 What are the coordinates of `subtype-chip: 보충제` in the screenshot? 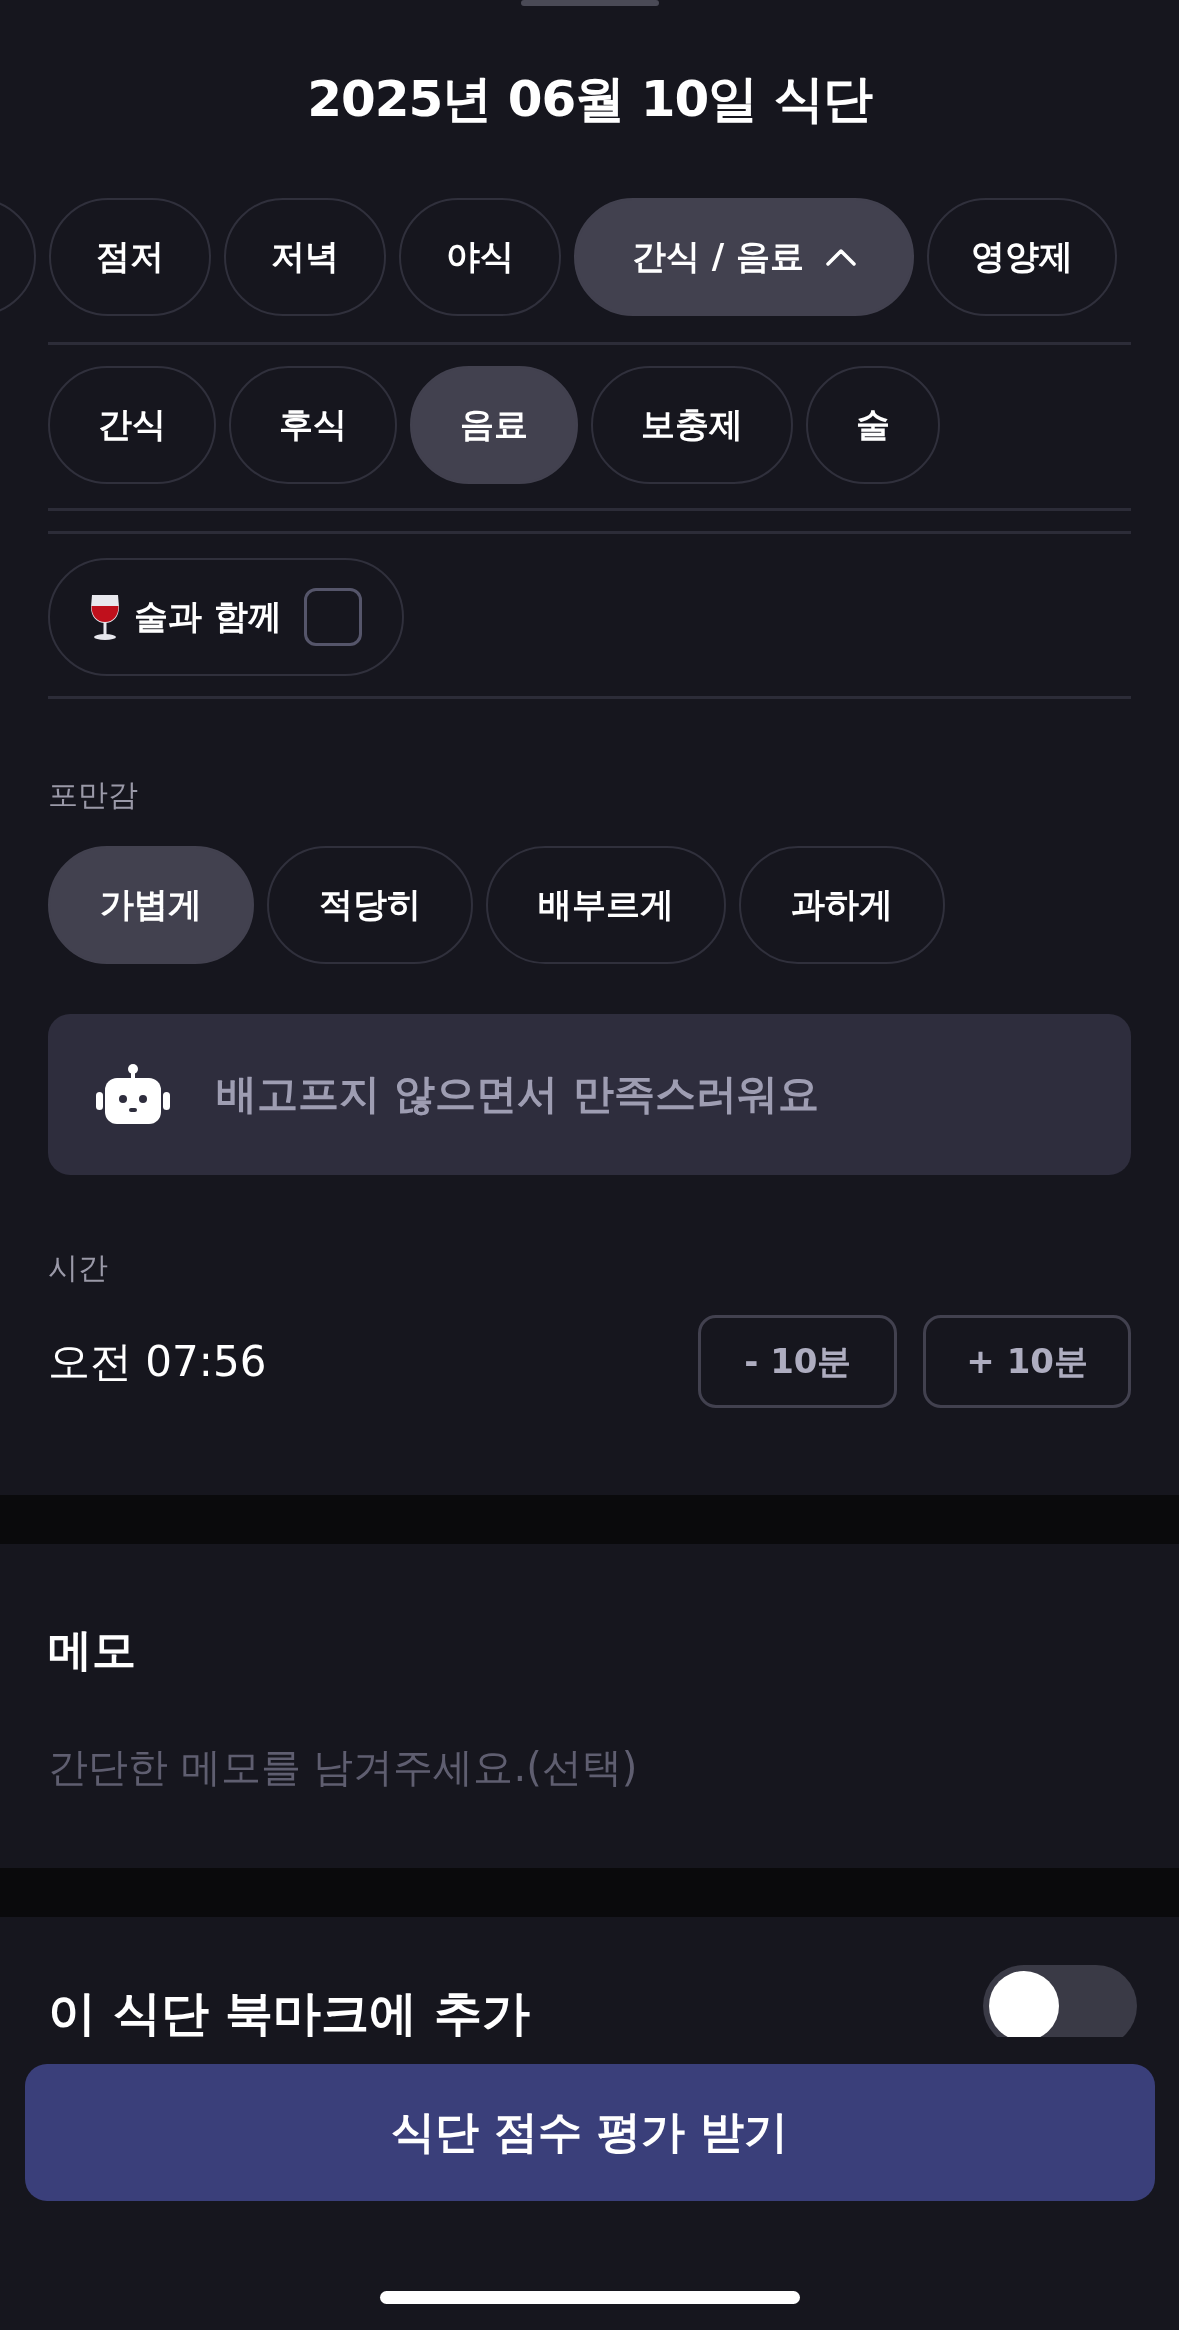 It's located at (692, 425).